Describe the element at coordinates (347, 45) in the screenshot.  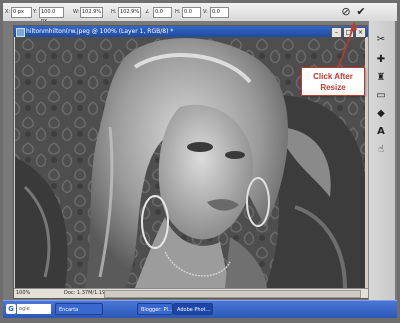
I see `annotation-arrow` at that location.